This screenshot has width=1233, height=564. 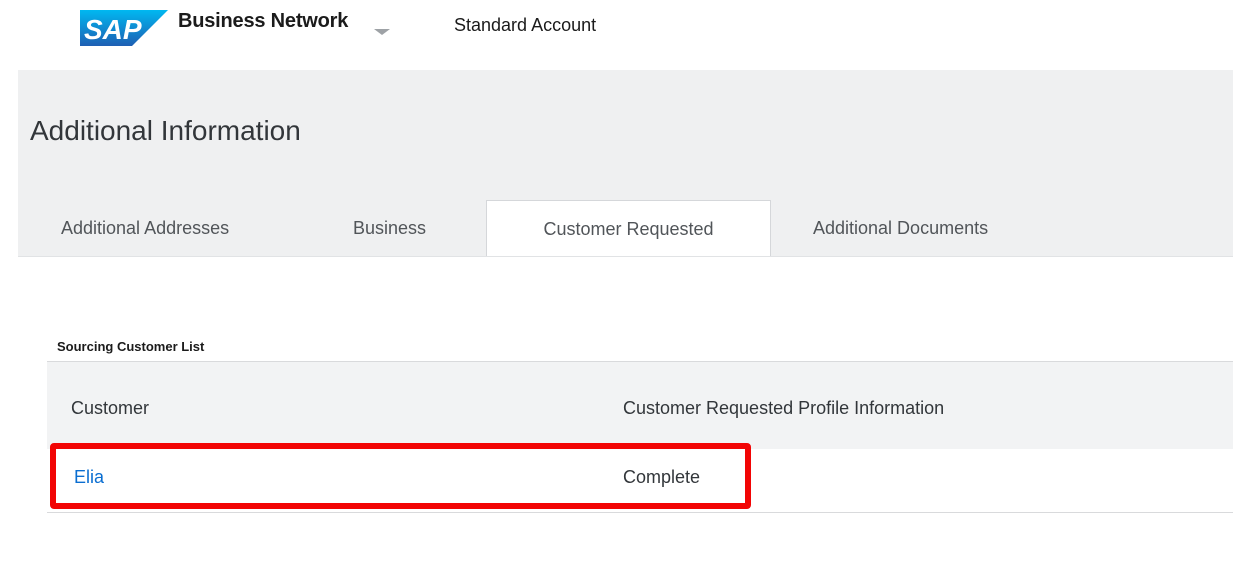 What do you see at coordinates (165, 130) in the screenshot?
I see `page-title: Additional Information` at bounding box center [165, 130].